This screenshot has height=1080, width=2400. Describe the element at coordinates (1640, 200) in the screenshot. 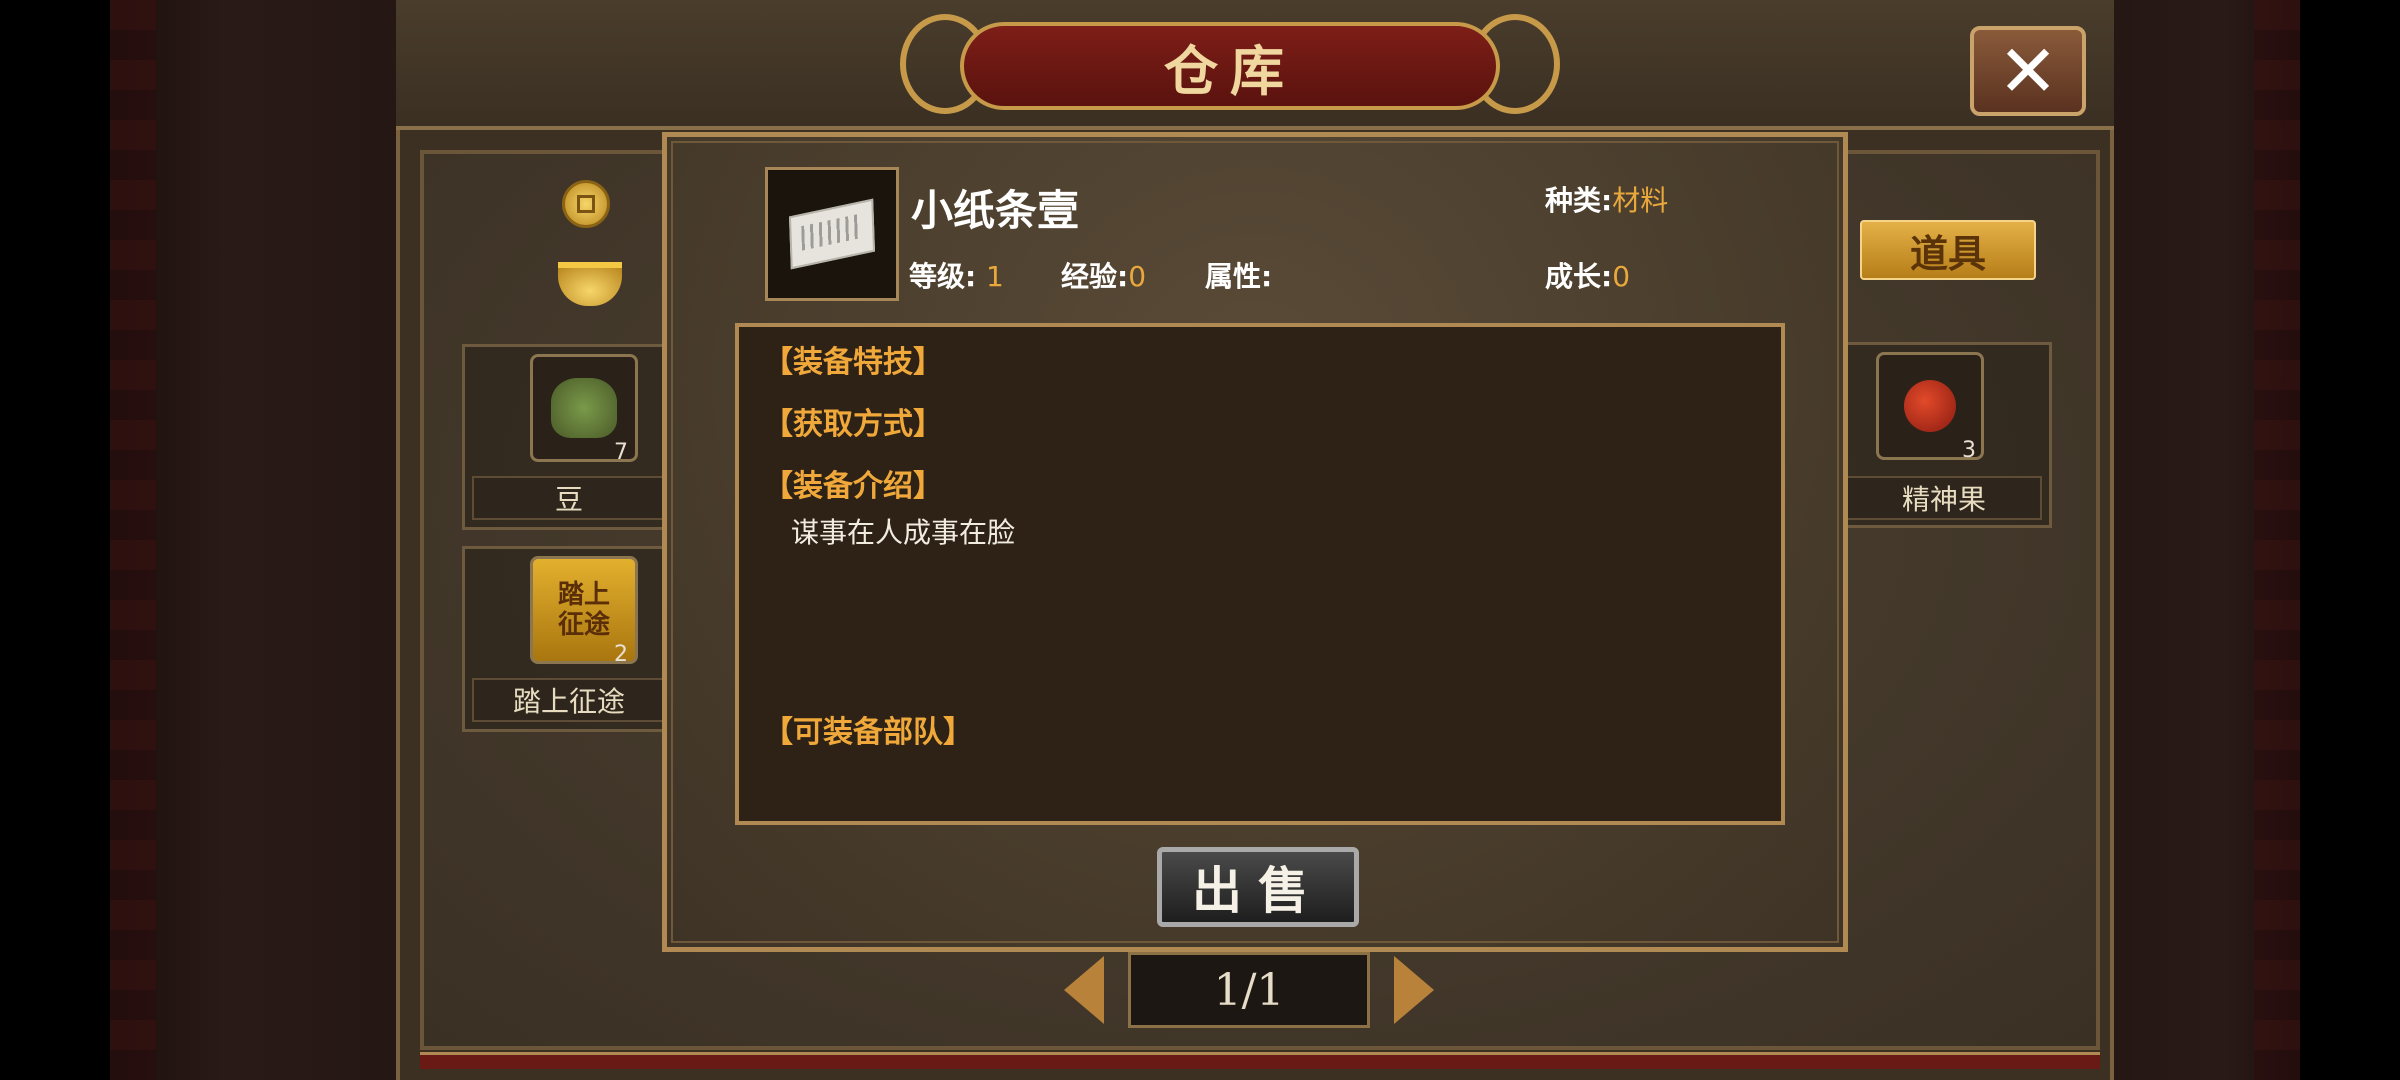

I see `type-value: 材料` at that location.